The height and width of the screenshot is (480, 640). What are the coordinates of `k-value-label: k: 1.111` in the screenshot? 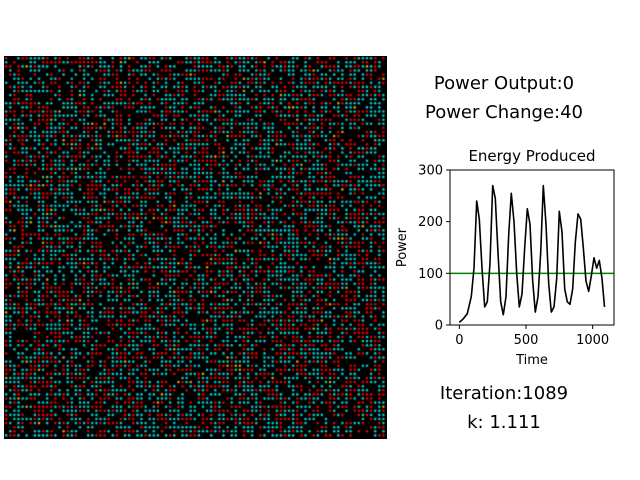 It's located at (504, 422).